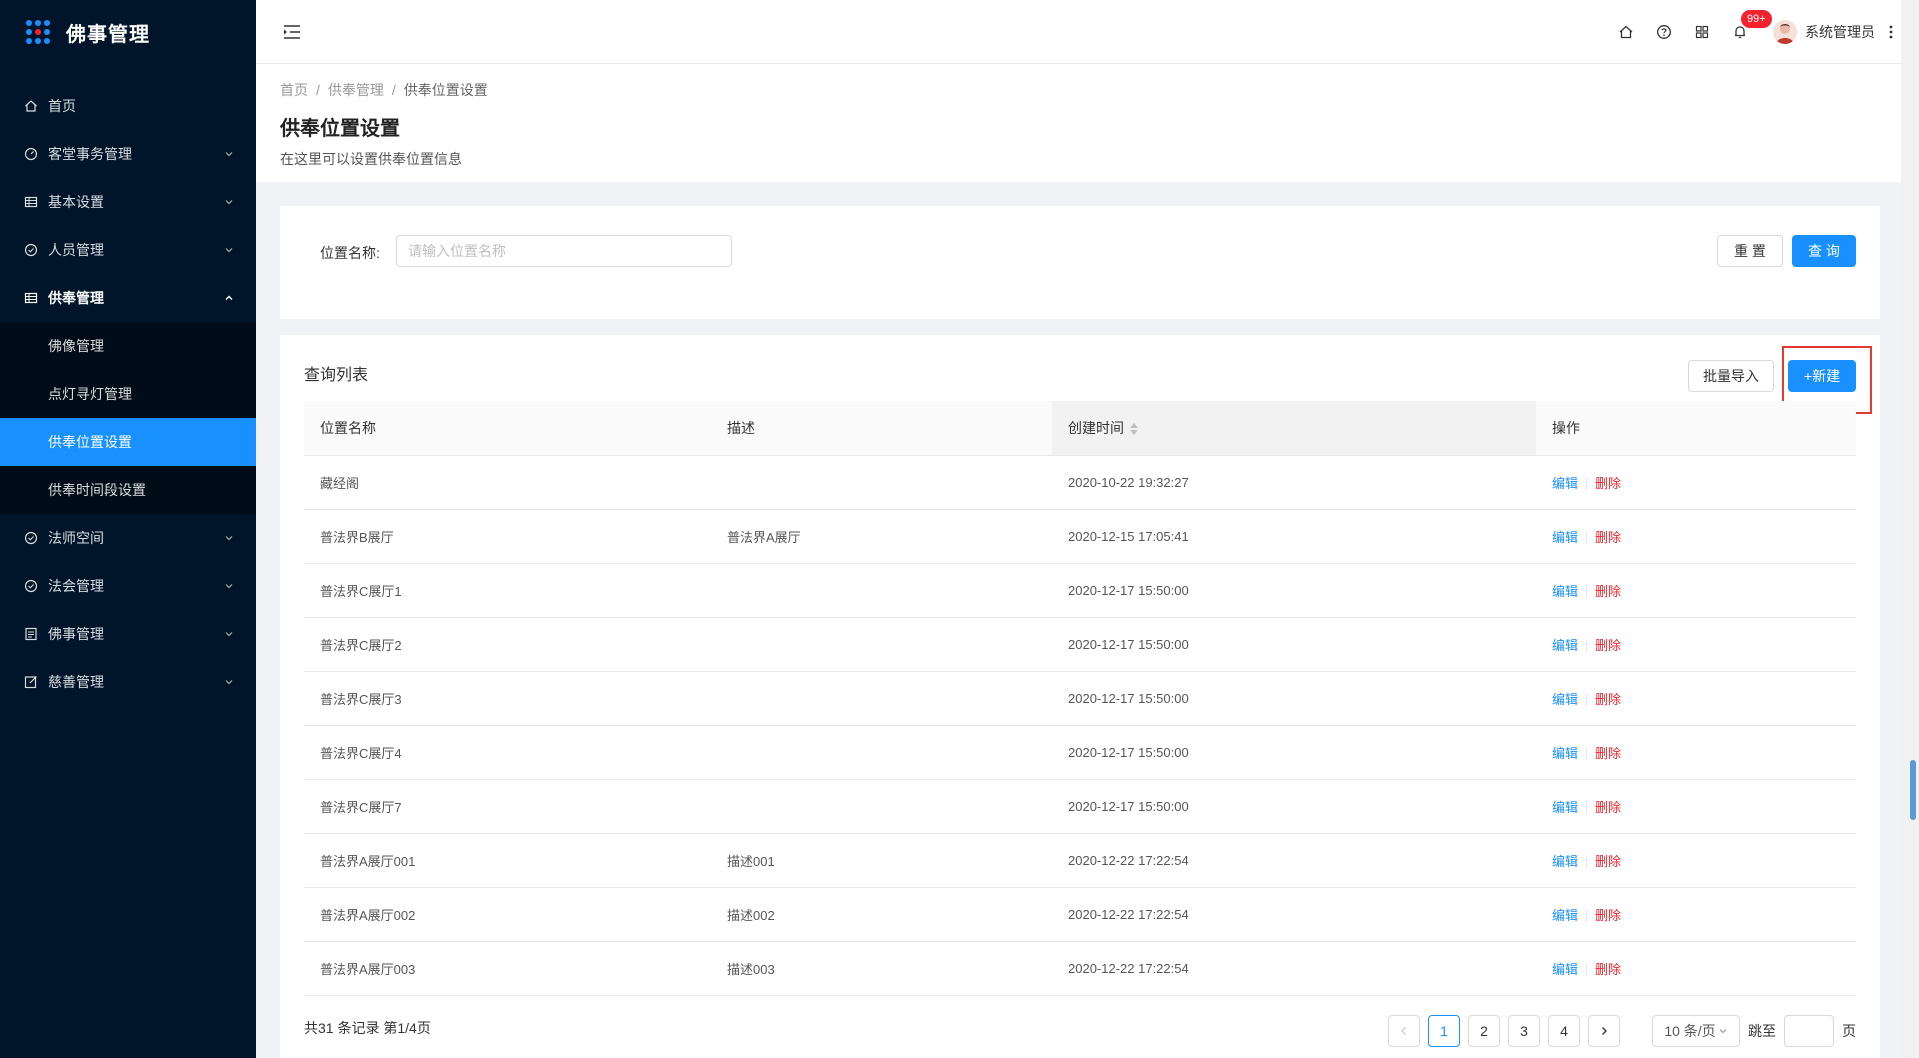 This screenshot has width=1919, height=1058. I want to click on dashboard-icon, so click(31, 154).